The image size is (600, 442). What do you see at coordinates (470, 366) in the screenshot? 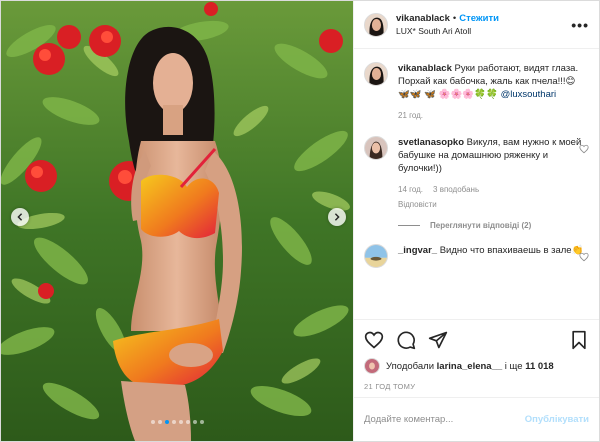
I see `likes-user-link: larina_elena__` at bounding box center [470, 366].